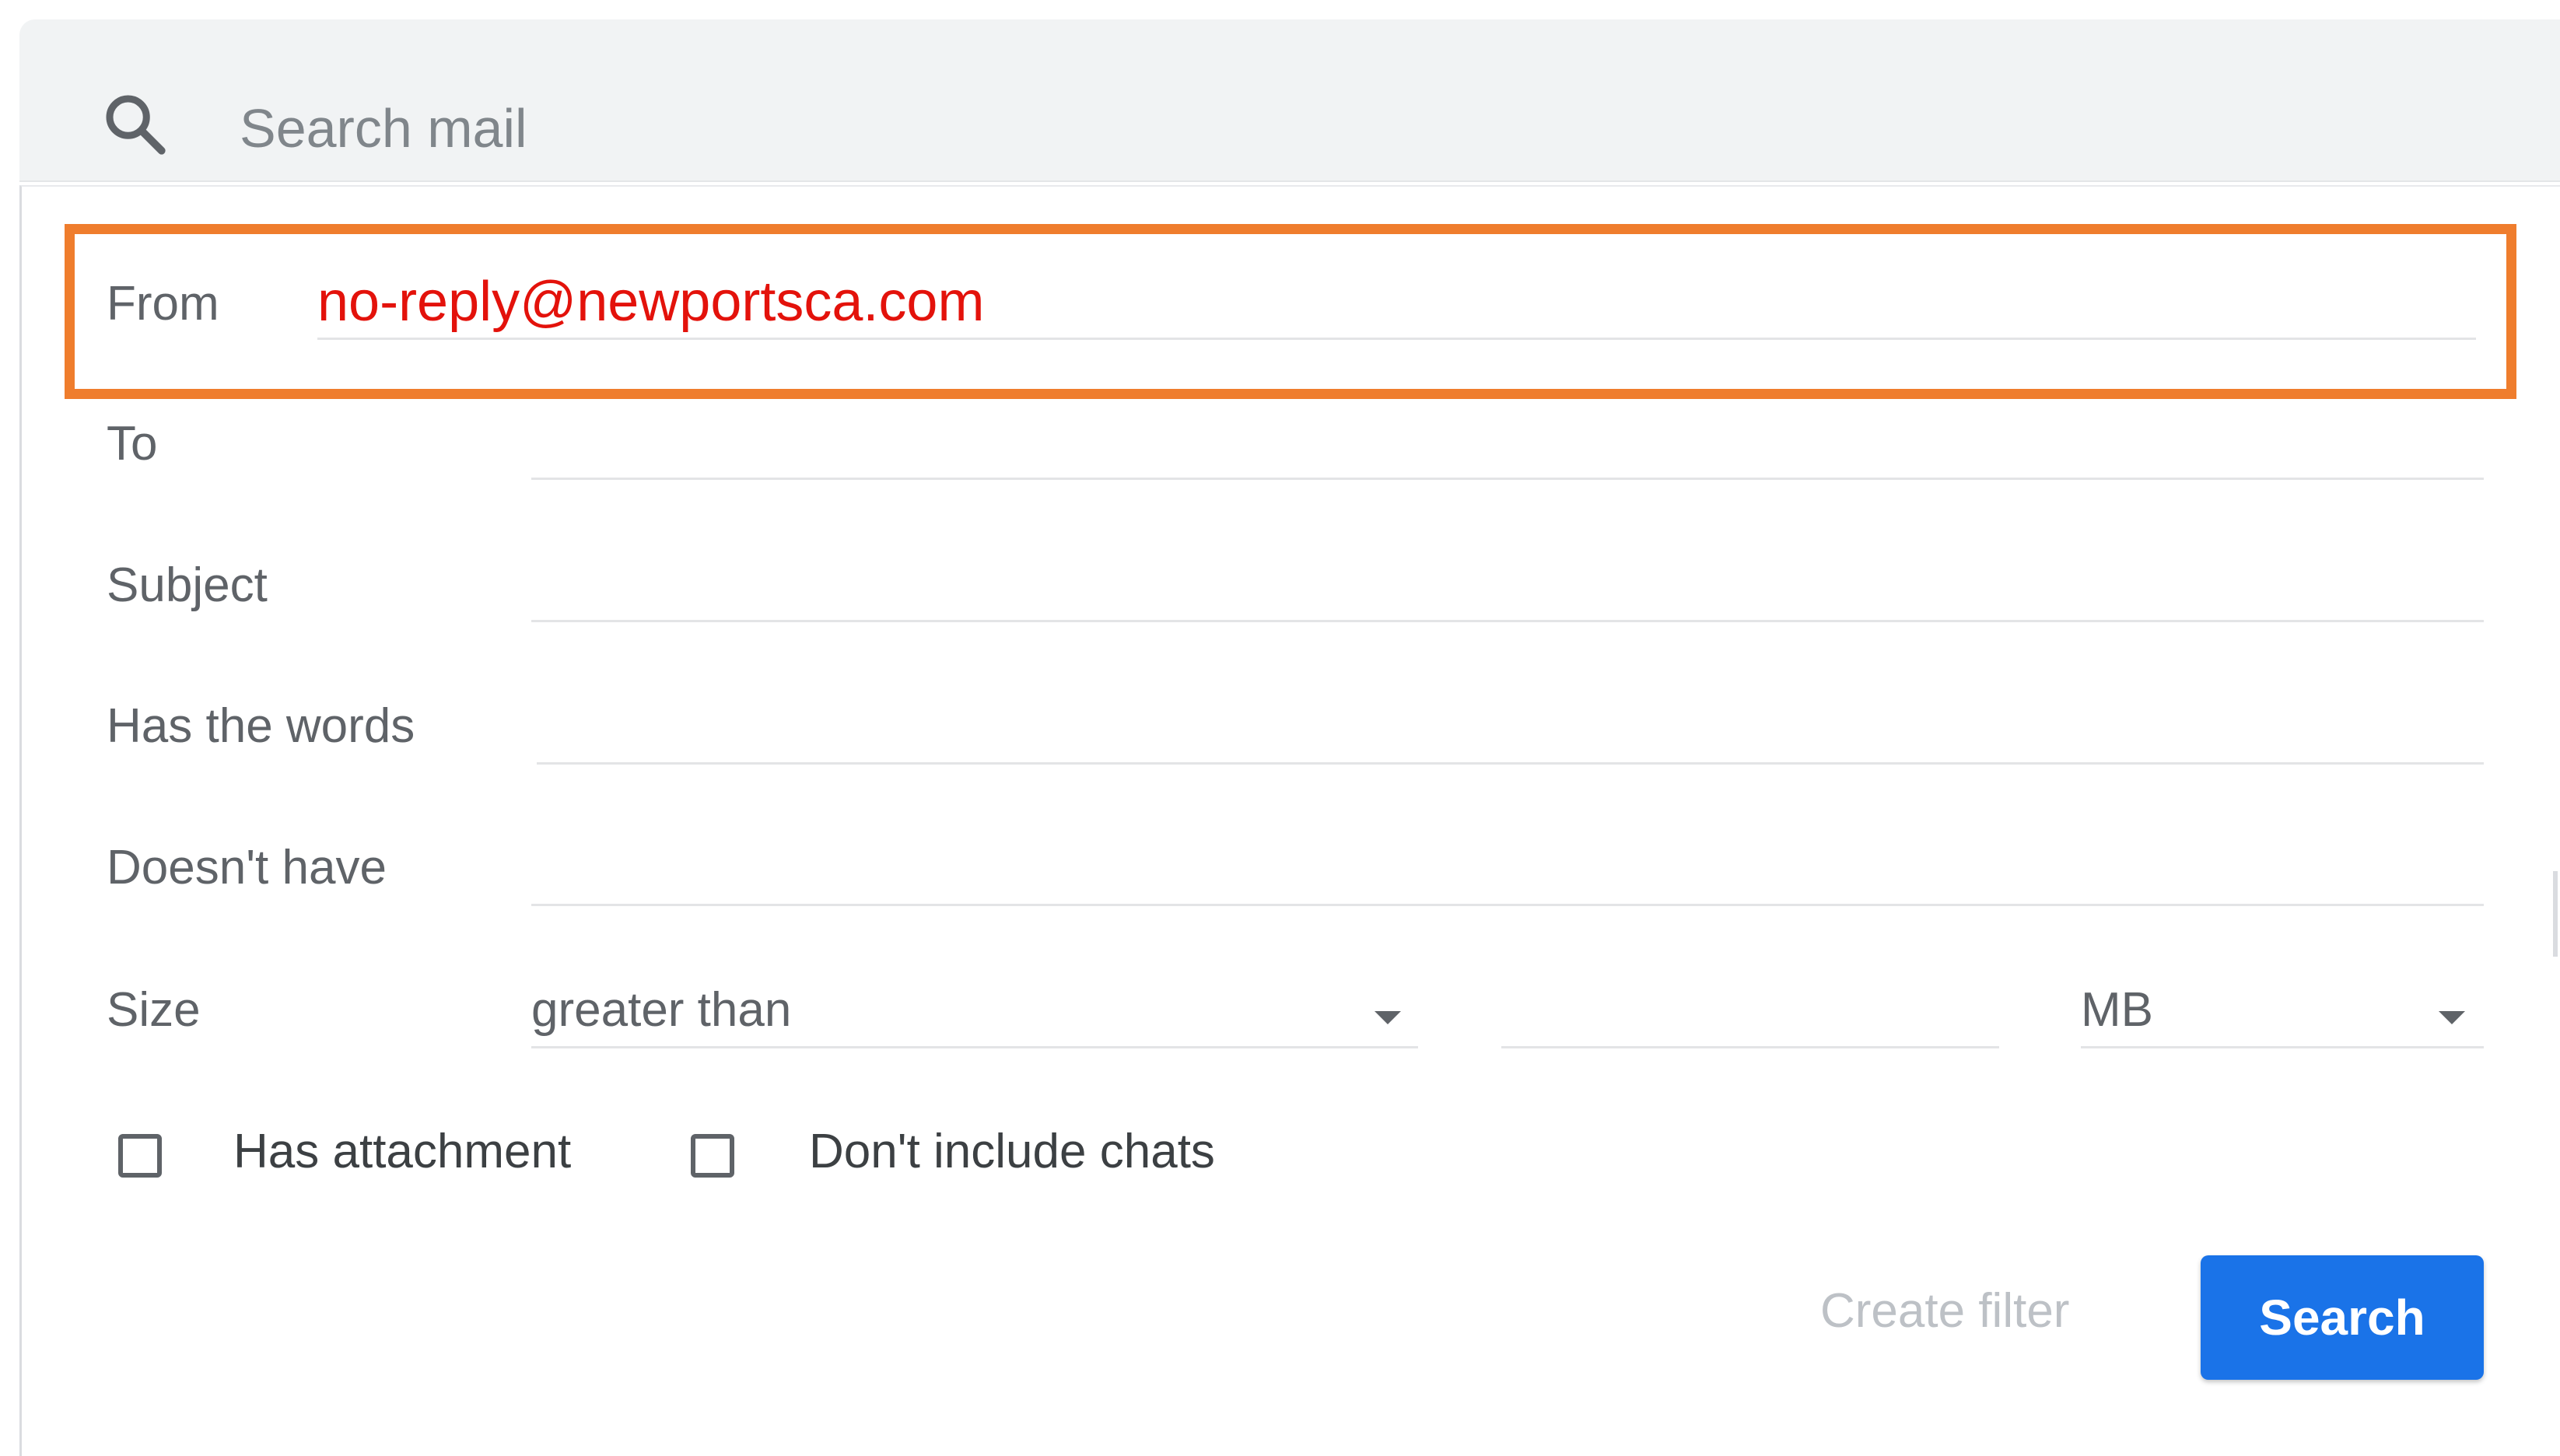 The image size is (2560, 1456). What do you see at coordinates (247, 867) in the screenshot?
I see `doesnt-have-label: Doesn't have` at bounding box center [247, 867].